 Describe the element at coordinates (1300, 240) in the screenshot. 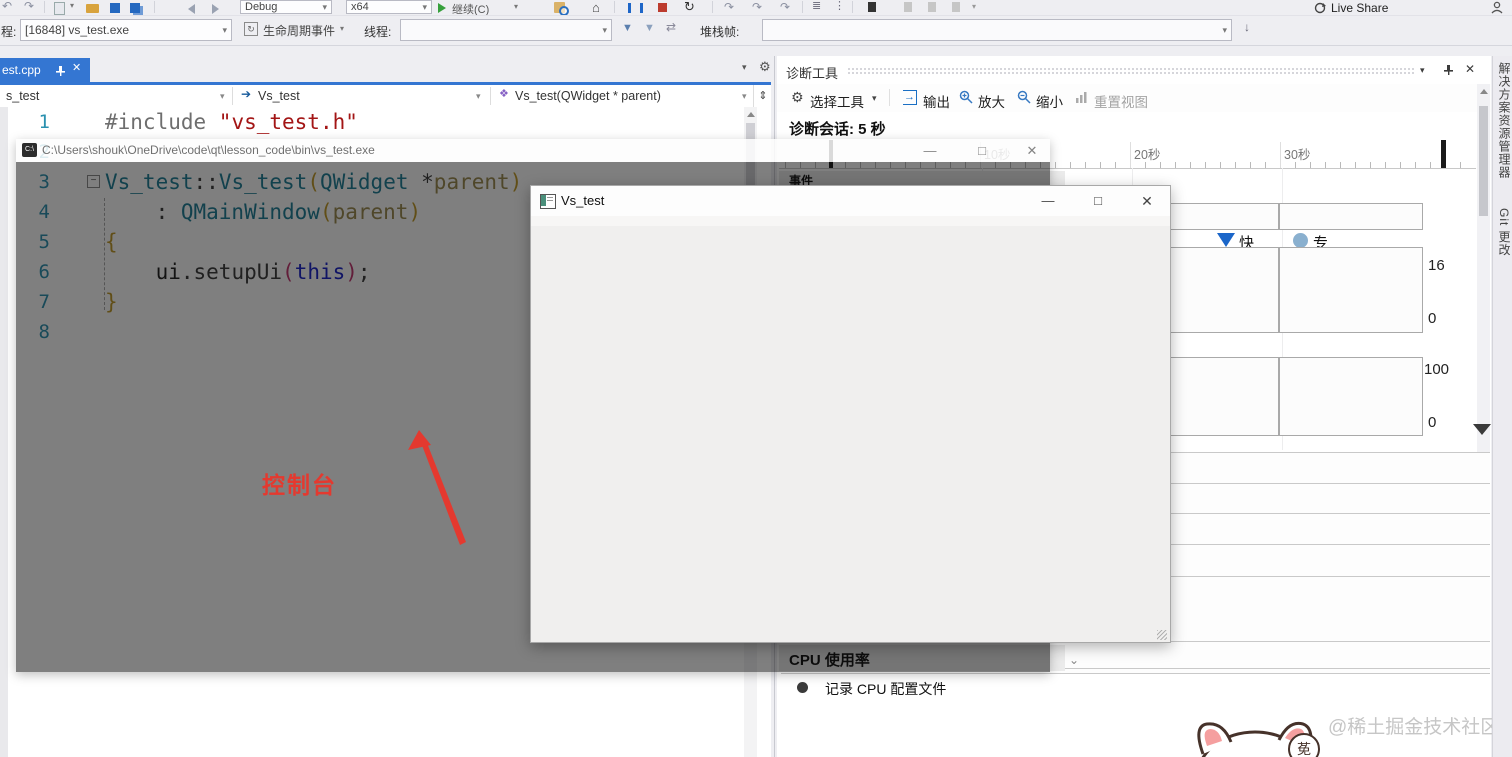

I see `private-bytes-circle-icon` at that location.